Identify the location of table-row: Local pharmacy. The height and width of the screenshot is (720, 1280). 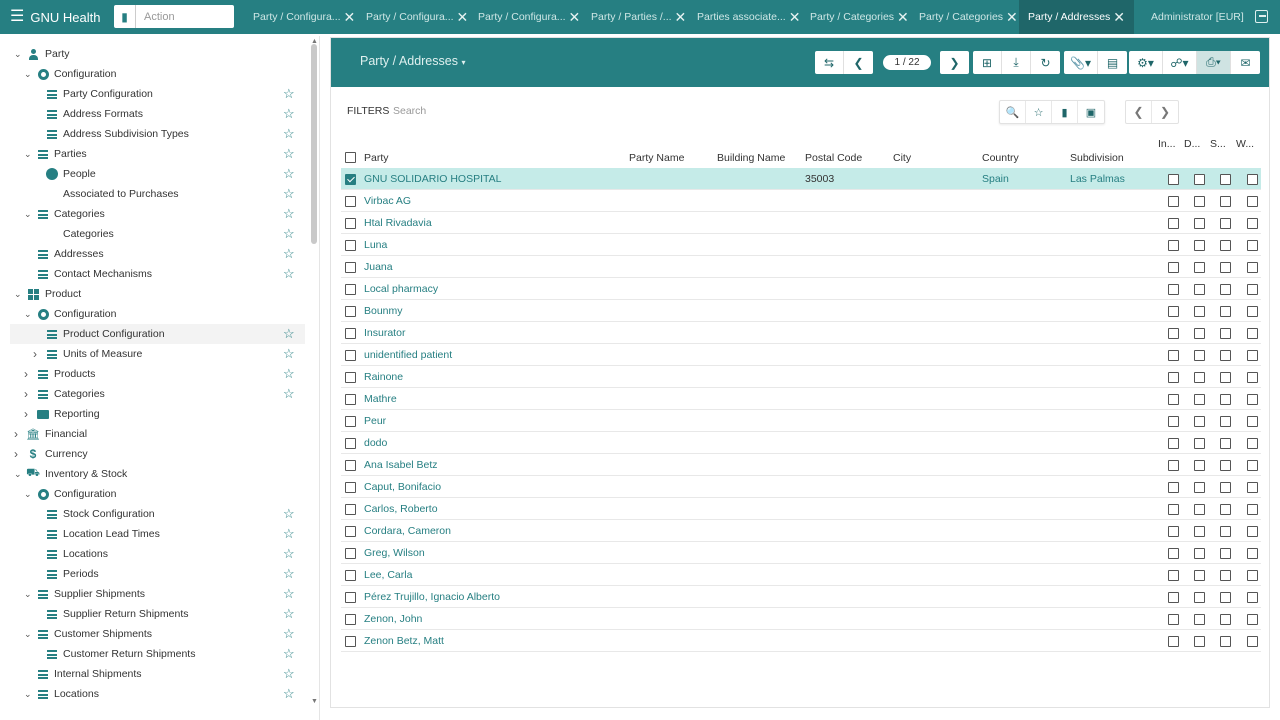
(801, 289).